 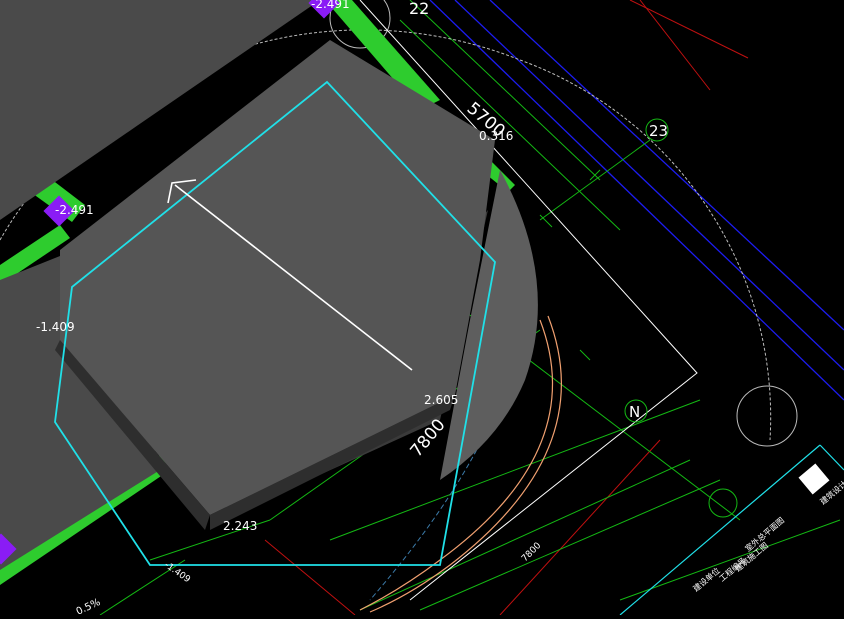 What do you see at coordinates (419, 9) in the screenshot?
I see `grid-label: 22` at bounding box center [419, 9].